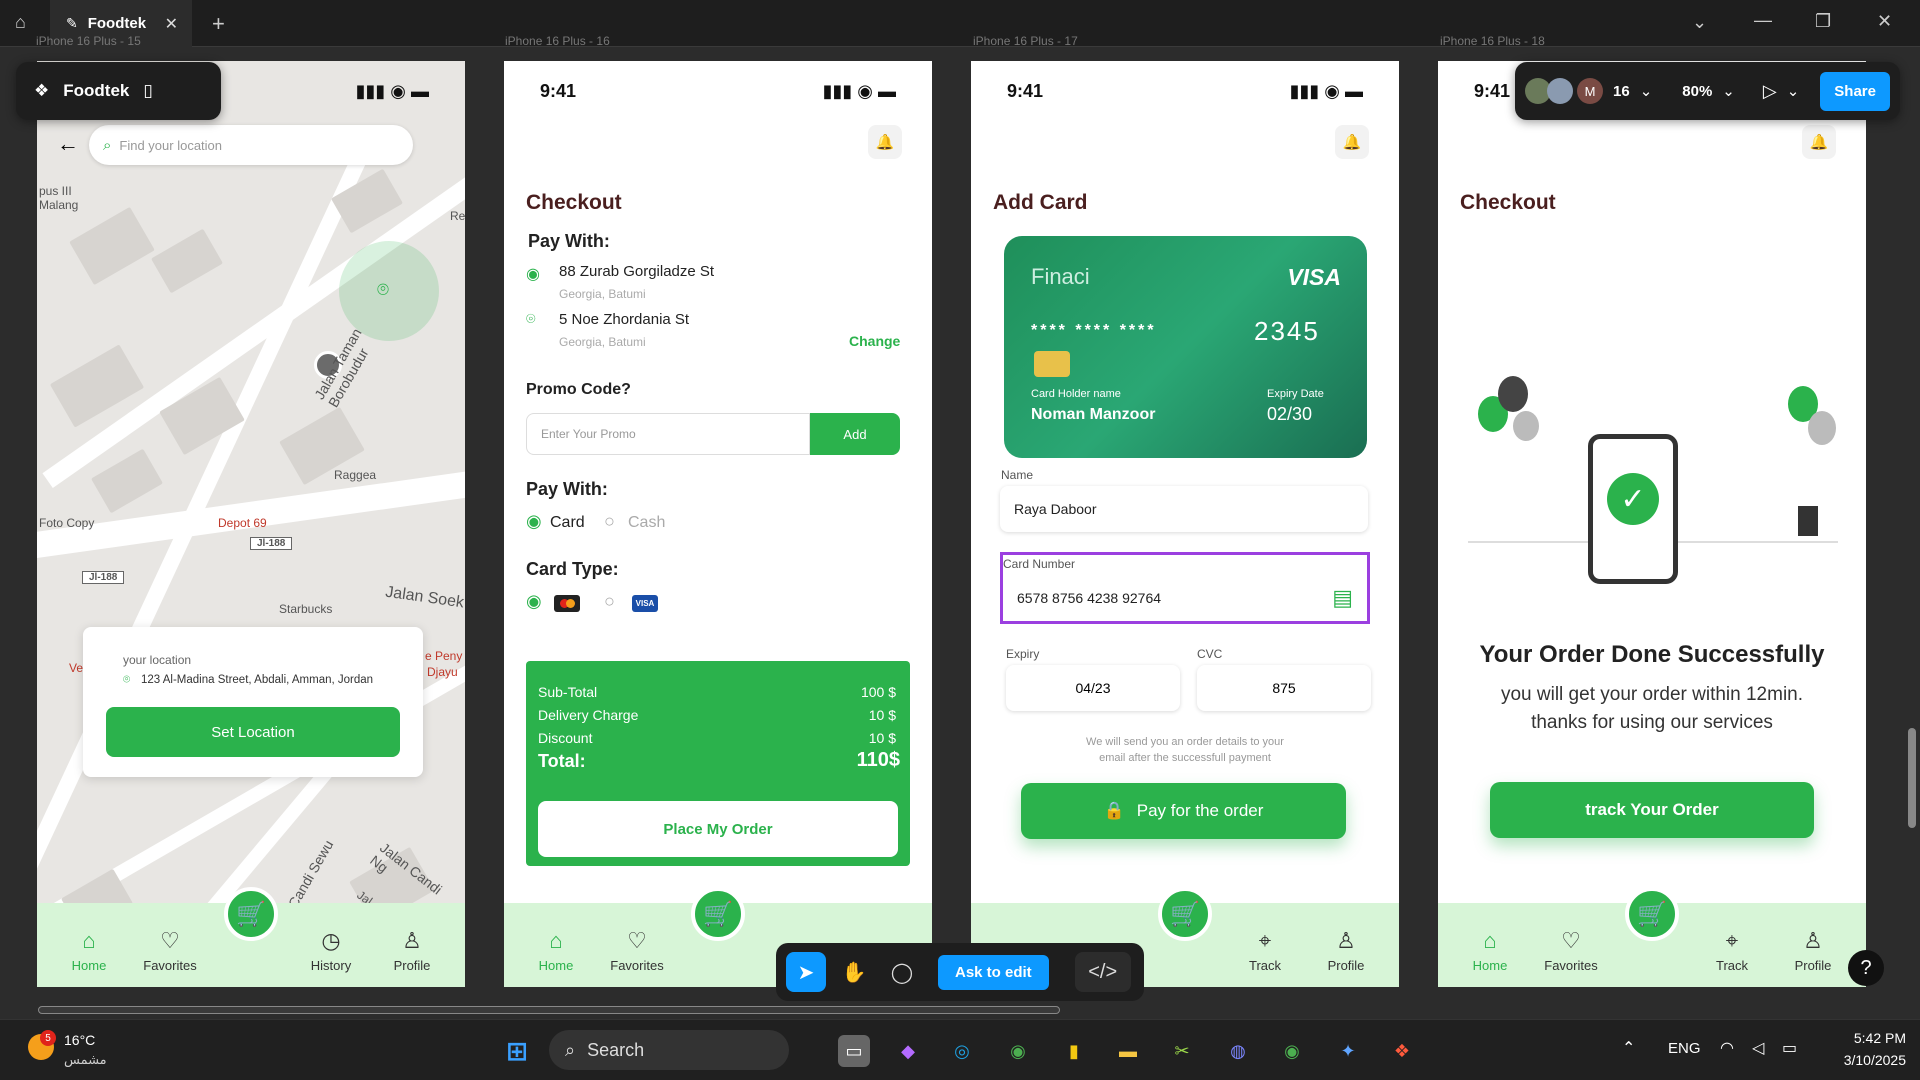  I want to click on snipping-tool-icon: ✂, so click(1182, 1051).